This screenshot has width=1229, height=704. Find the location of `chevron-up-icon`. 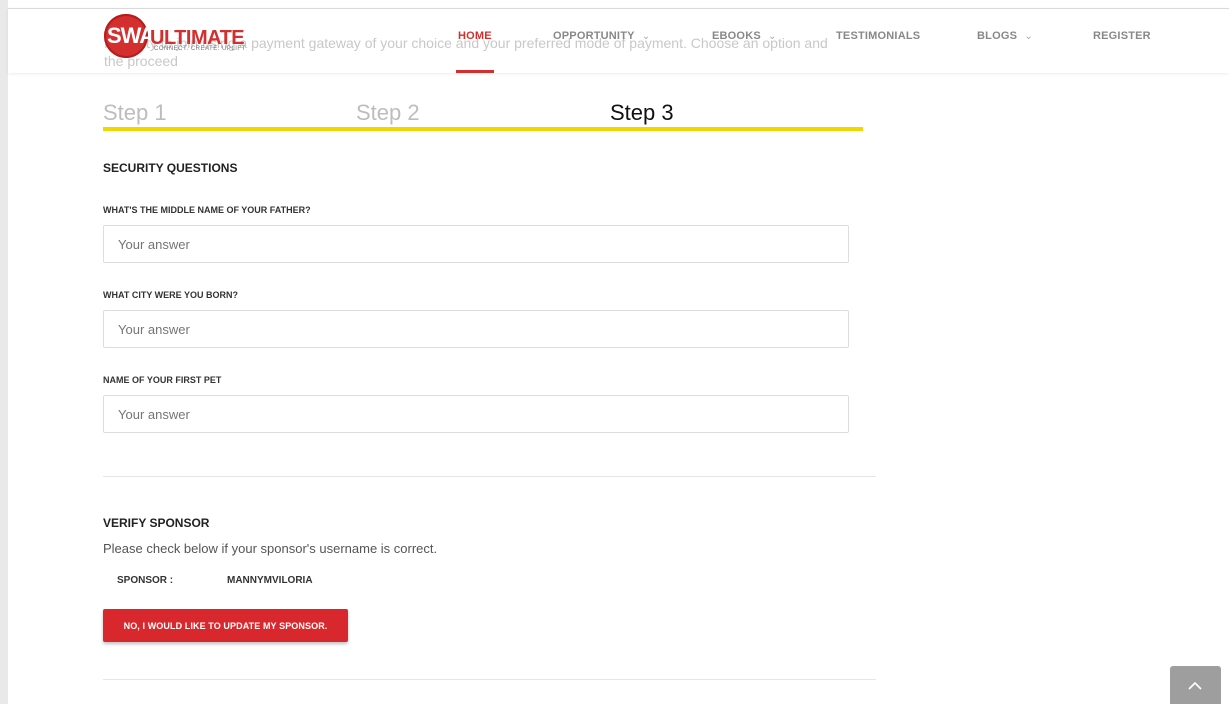

chevron-up-icon is located at coordinates (1195, 685).